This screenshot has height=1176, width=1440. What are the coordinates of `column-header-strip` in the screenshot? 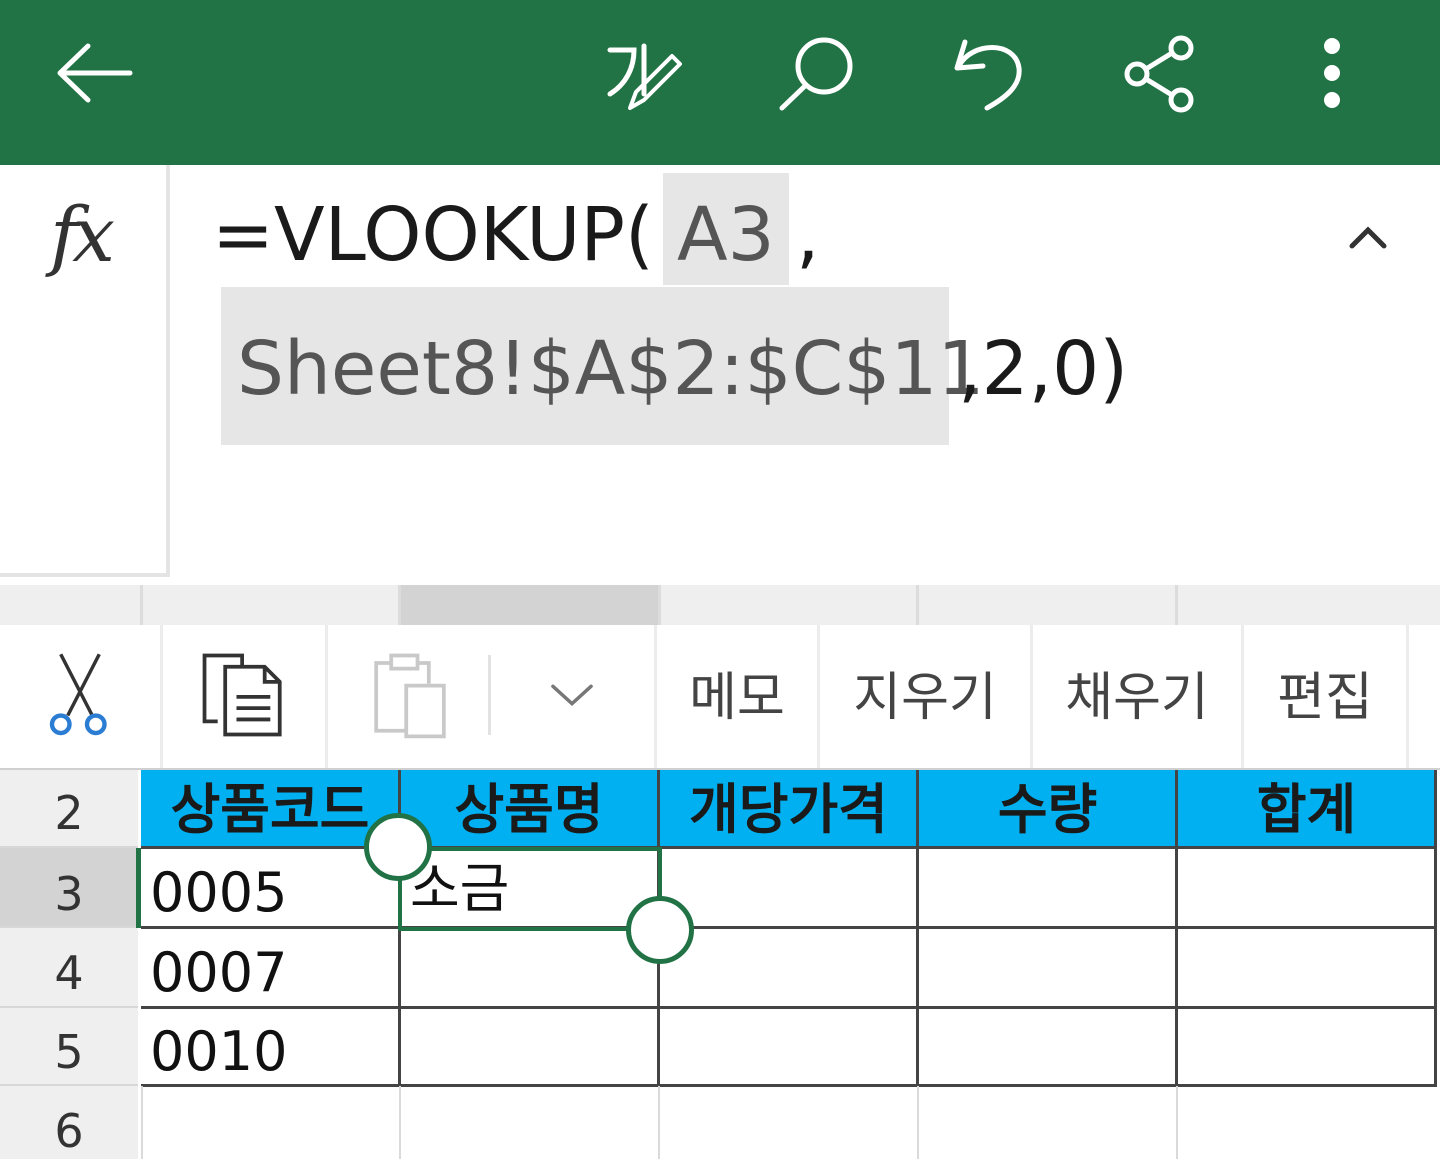 It's located at (720, 606).